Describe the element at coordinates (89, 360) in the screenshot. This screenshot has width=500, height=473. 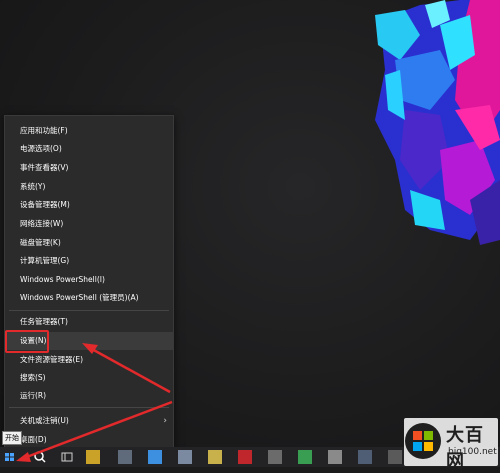
I see `menu-item-file-explorer: 文件资源管理器(E)` at that location.